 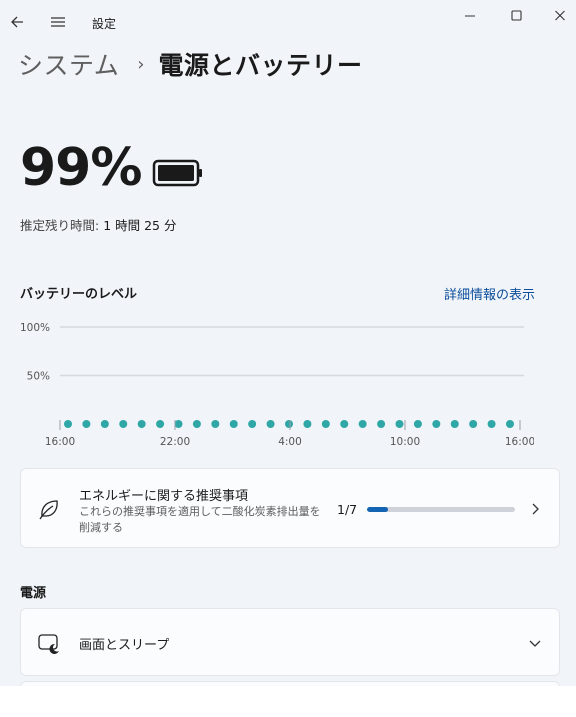 What do you see at coordinates (470, 16) in the screenshot?
I see `minimize-icon` at bounding box center [470, 16].